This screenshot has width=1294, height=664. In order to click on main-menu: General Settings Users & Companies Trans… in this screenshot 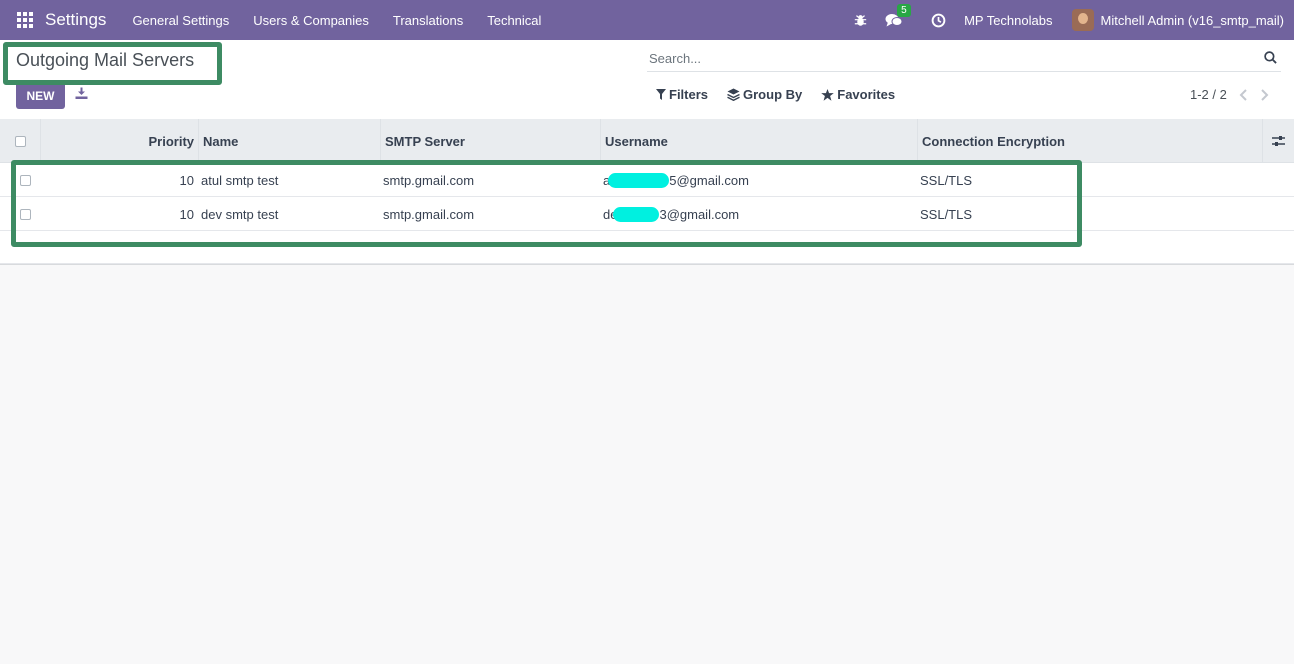, I will do `click(336, 20)`.